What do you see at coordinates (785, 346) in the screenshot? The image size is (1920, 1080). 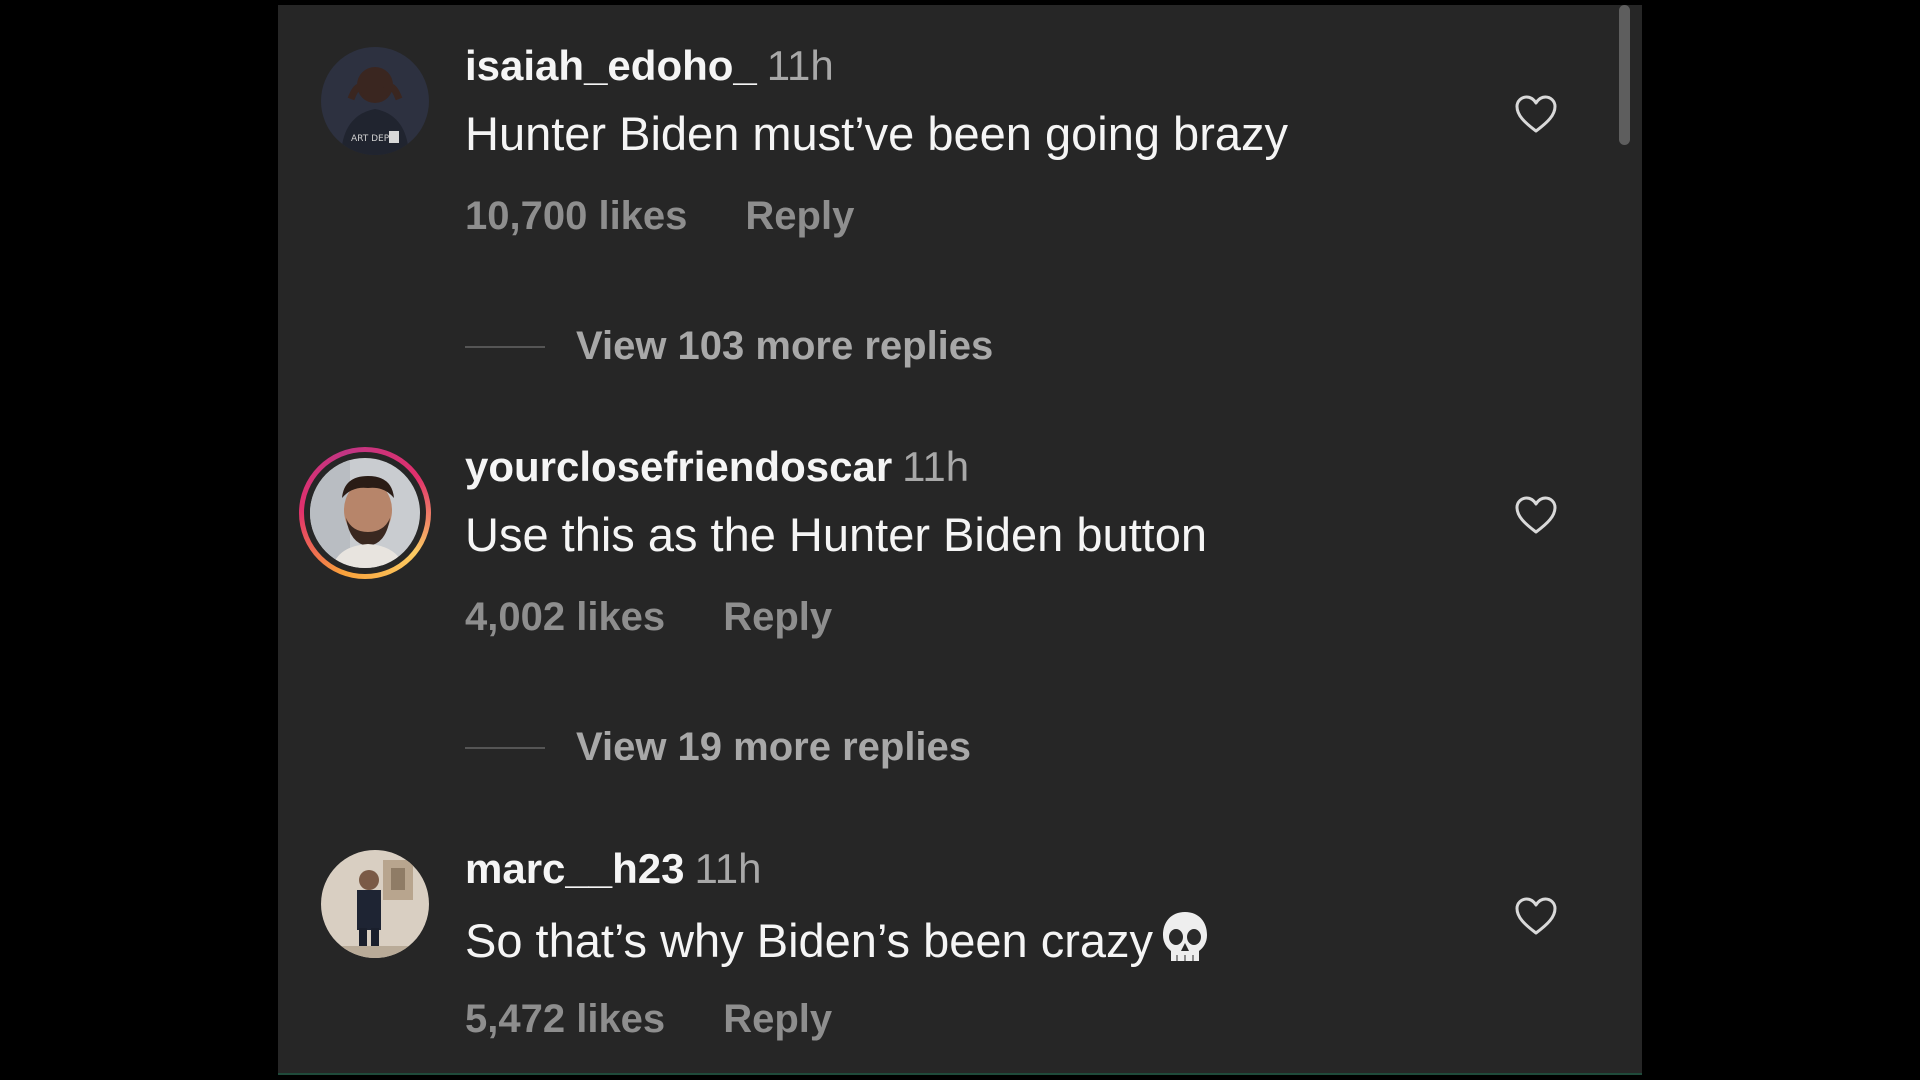 I see `view-replies-label: View 103 more replies` at bounding box center [785, 346].